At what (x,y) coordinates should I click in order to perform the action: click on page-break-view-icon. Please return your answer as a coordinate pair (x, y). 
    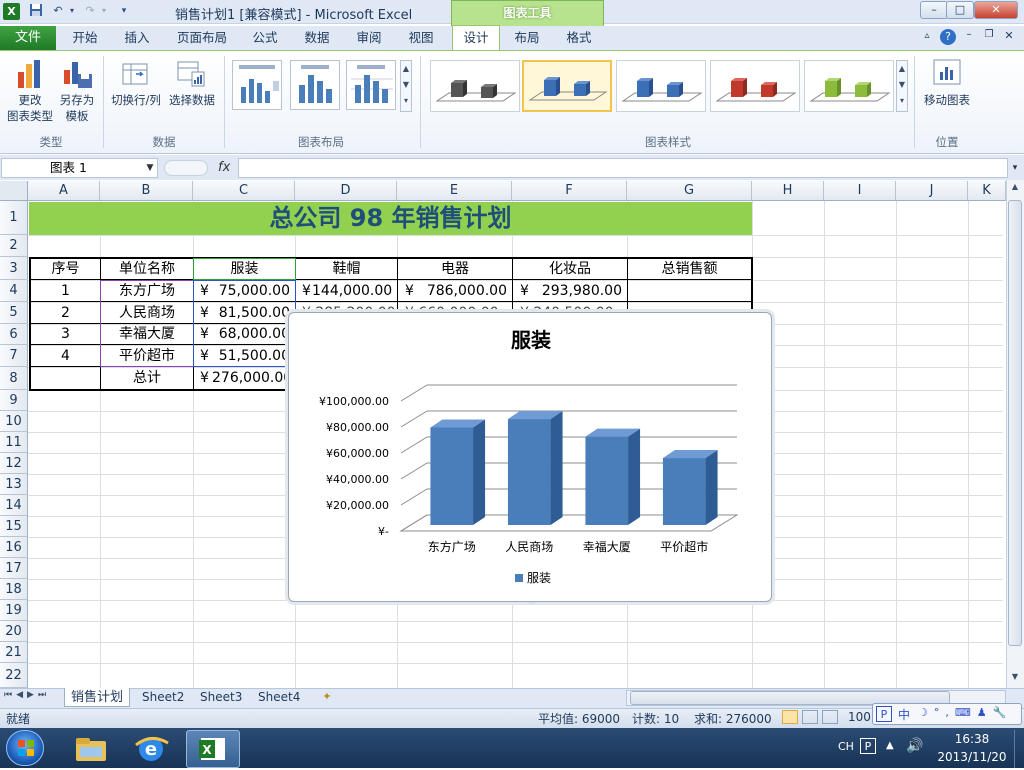
    Looking at the image, I should click on (830, 717).